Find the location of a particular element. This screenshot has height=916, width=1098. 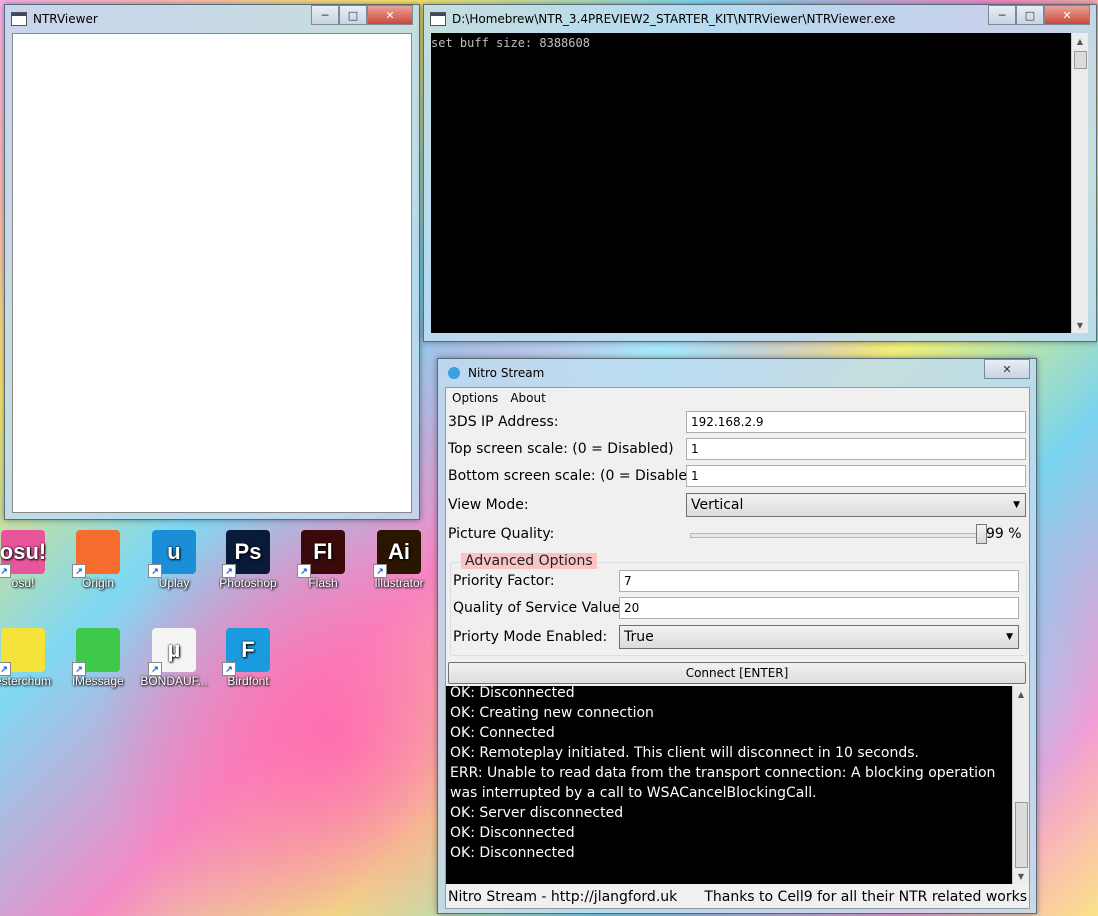

view-mode-select: Vertical ▼ is located at coordinates (856, 505).